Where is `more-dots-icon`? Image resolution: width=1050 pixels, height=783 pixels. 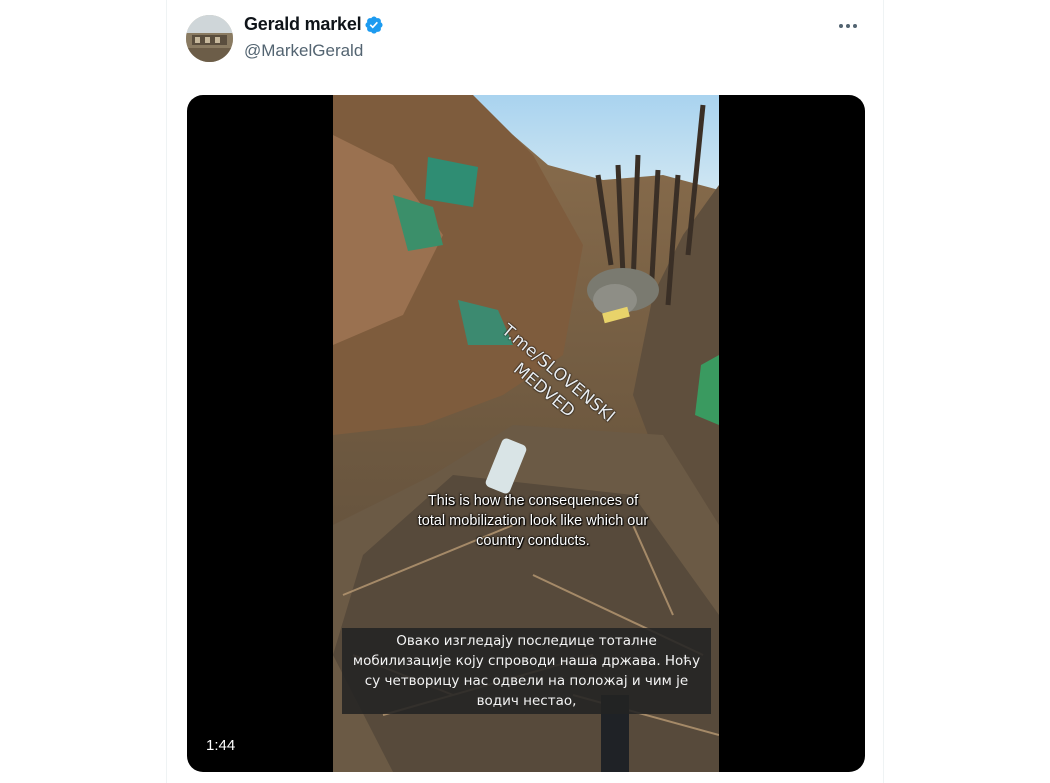
more-dots-icon is located at coordinates (848, 26).